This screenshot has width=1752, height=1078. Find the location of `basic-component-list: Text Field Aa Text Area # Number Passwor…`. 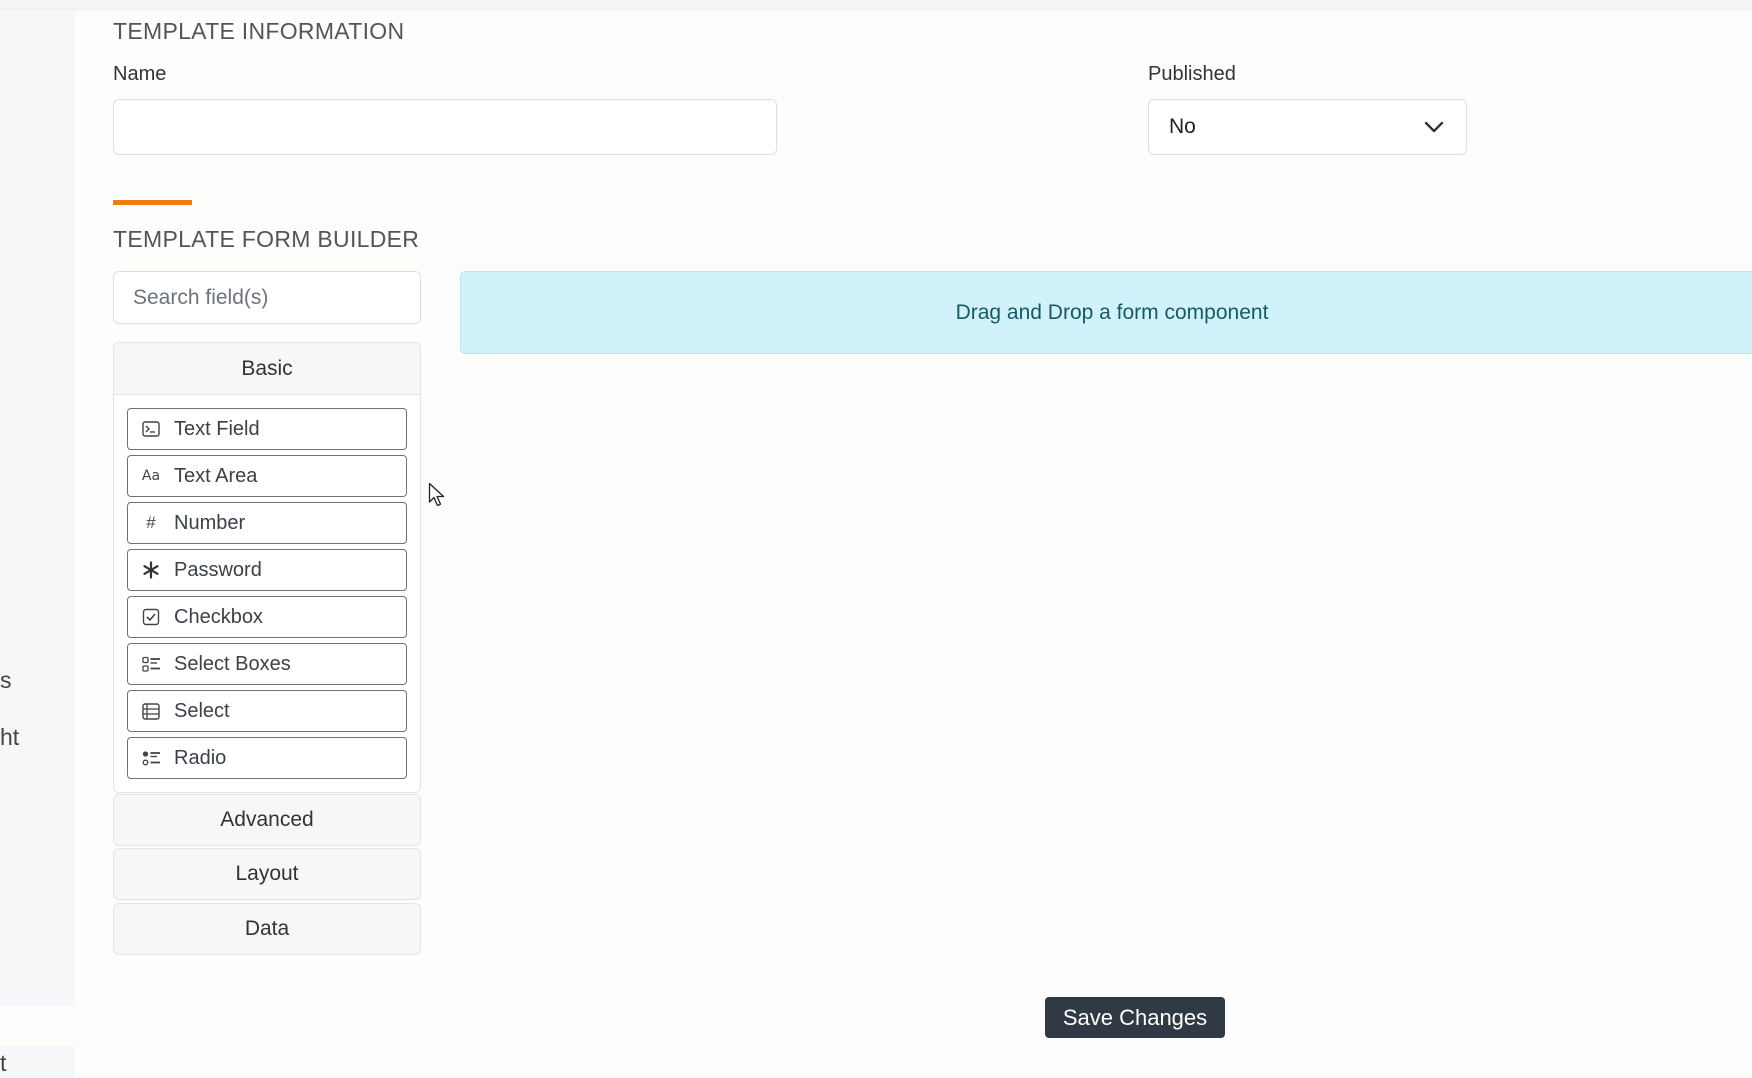

basic-component-list: Text Field Aa Text Area # Number Passwor… is located at coordinates (267, 587).